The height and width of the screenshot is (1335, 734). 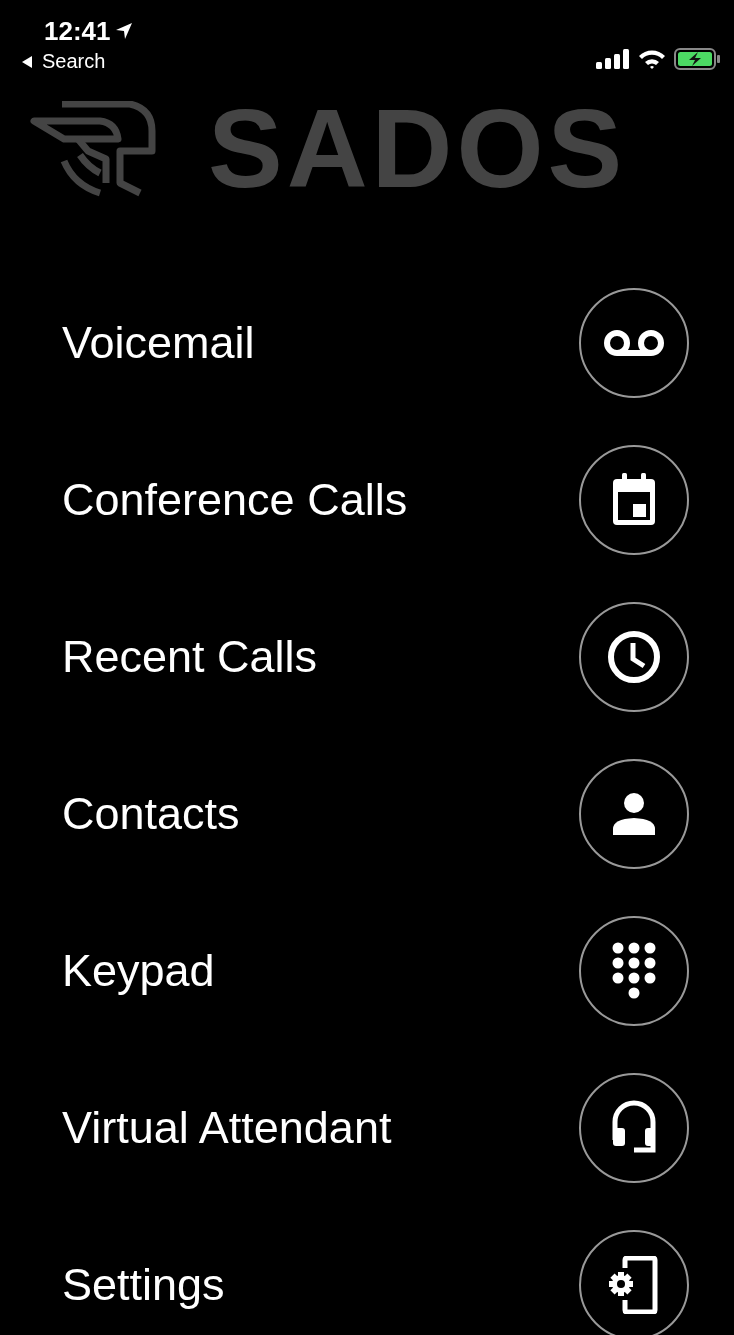 I want to click on wifi-icon, so click(x=652, y=59).